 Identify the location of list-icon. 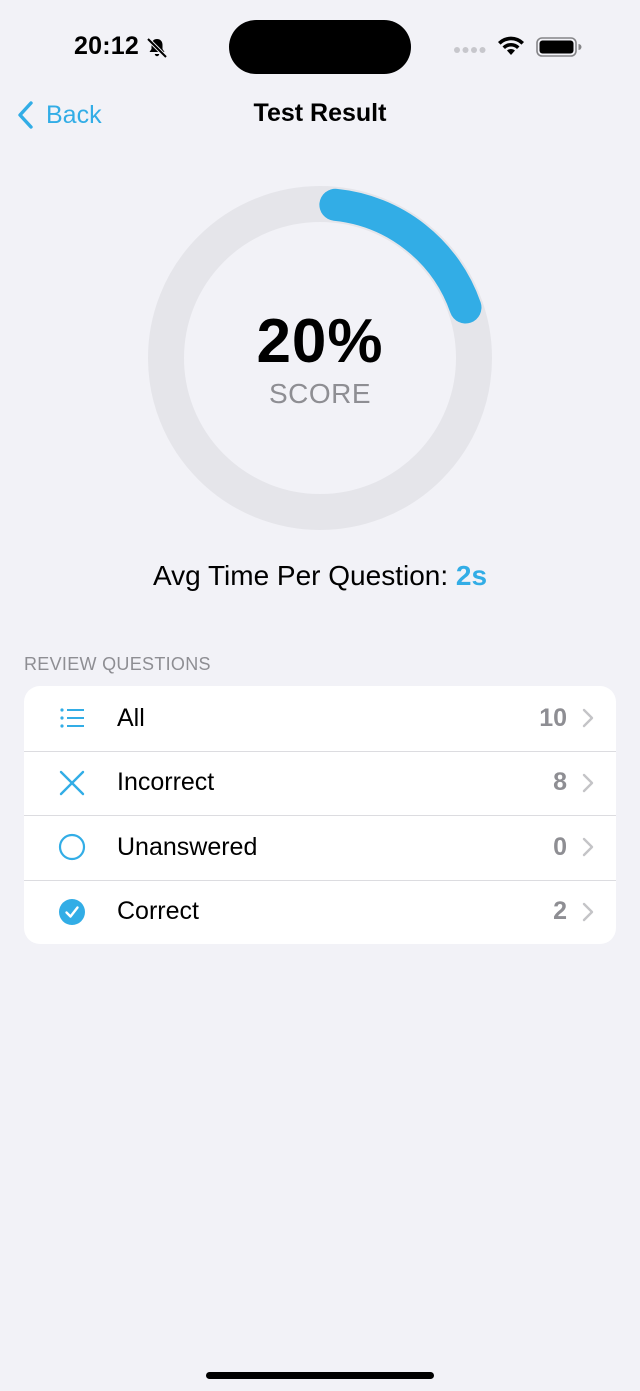
(72, 718).